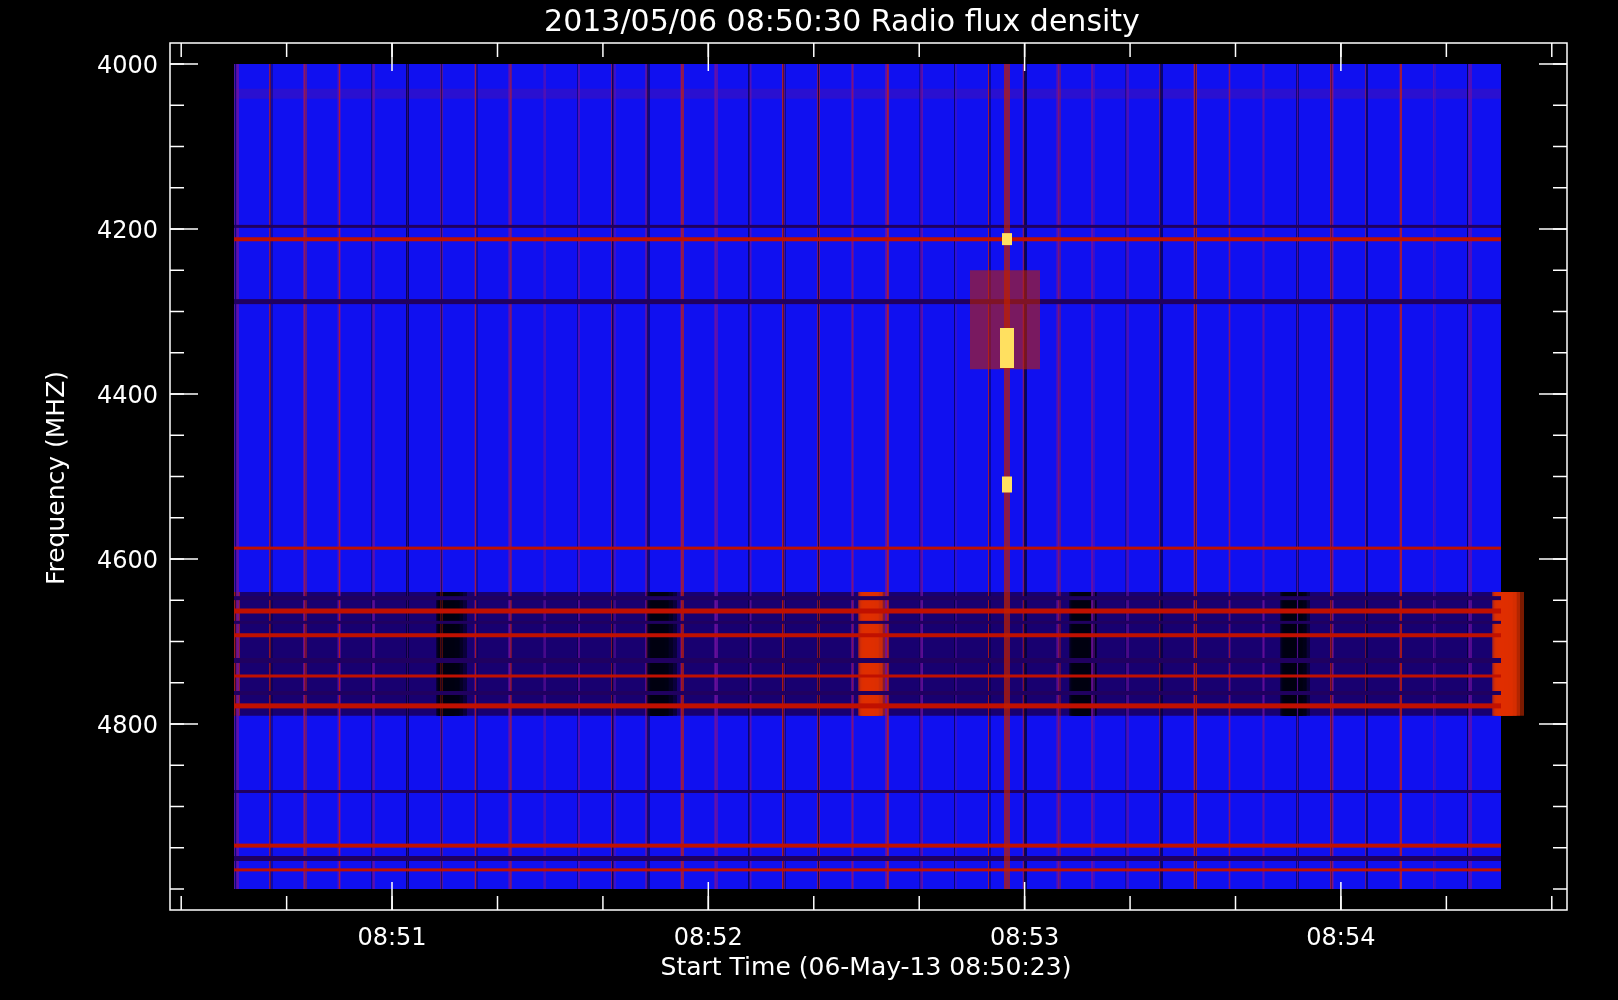 The width and height of the screenshot is (1618, 1000). Describe the element at coordinates (1341, 937) in the screenshot. I see `axis-tick-label: 08:54` at that location.